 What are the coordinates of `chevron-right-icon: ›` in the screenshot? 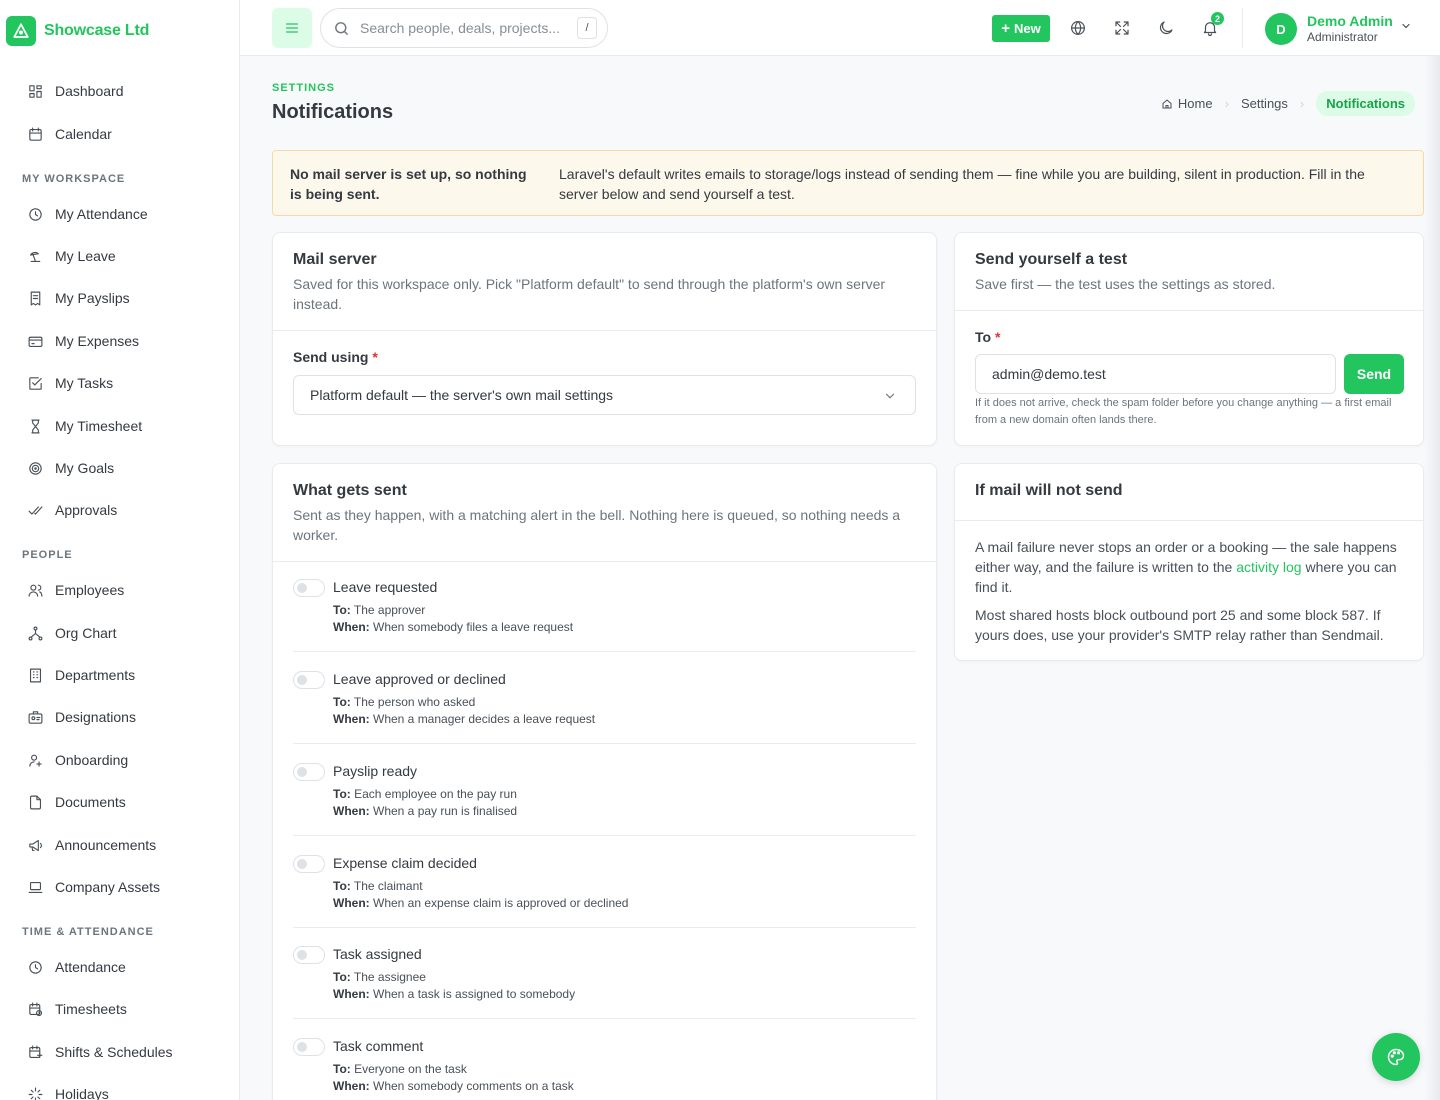 It's located at (1302, 103).